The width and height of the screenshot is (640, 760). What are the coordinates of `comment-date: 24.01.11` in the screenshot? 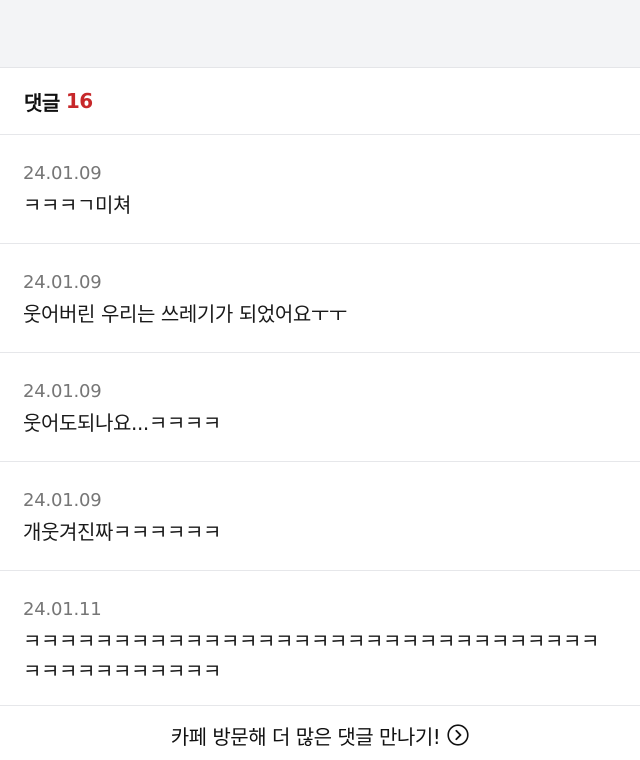 It's located at (62, 609).